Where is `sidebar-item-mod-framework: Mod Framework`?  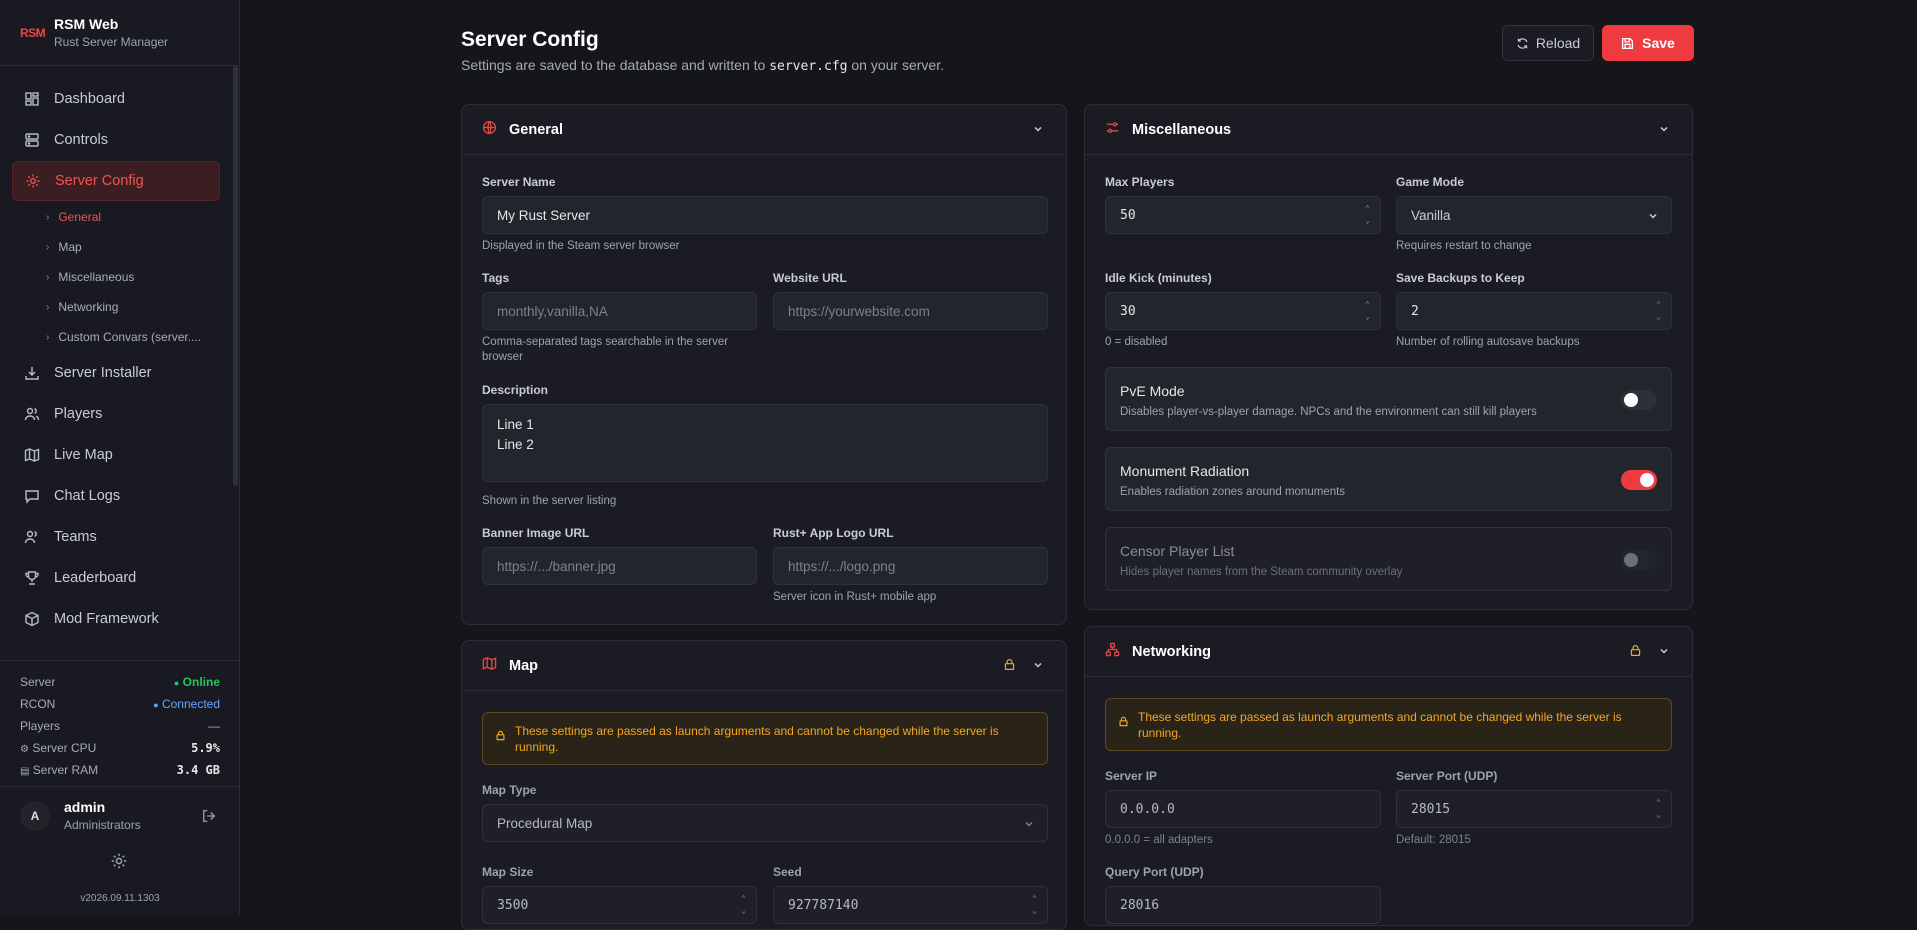
sidebar-item-mod-framework: Mod Framework is located at coordinates (116, 619).